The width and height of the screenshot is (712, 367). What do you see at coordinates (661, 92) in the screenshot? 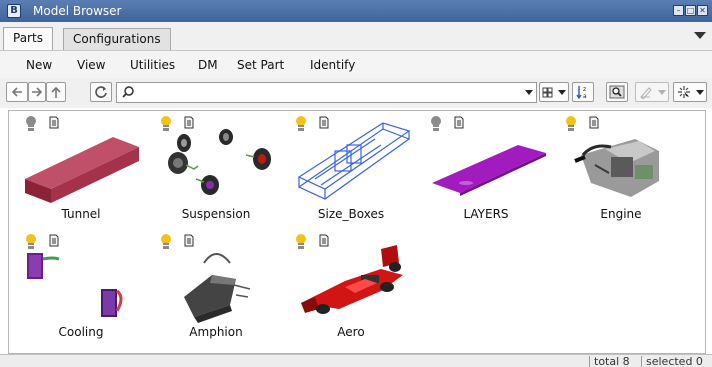
I see `display-style-dropdown-icon` at bounding box center [661, 92].